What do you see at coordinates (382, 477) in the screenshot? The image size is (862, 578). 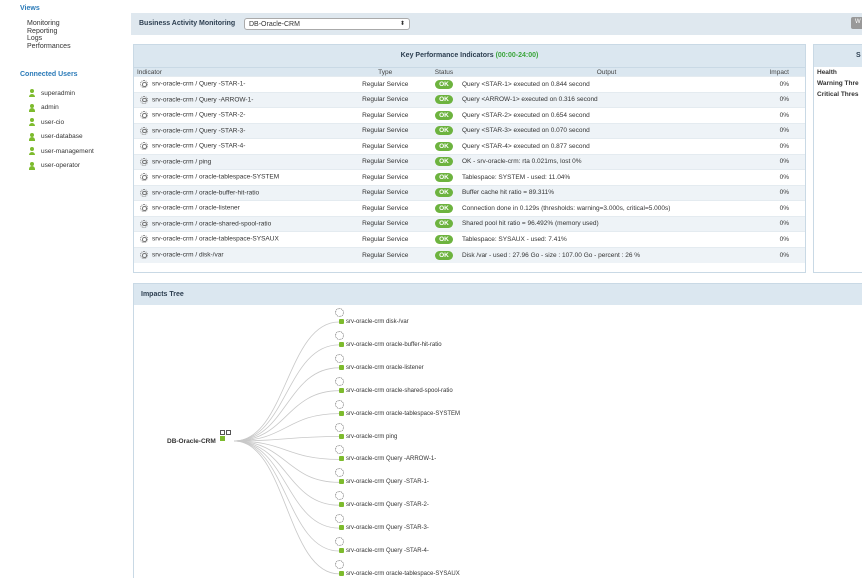 I see `tree-leaf-node: srv-oracle-crm Query -STAR-1-` at bounding box center [382, 477].